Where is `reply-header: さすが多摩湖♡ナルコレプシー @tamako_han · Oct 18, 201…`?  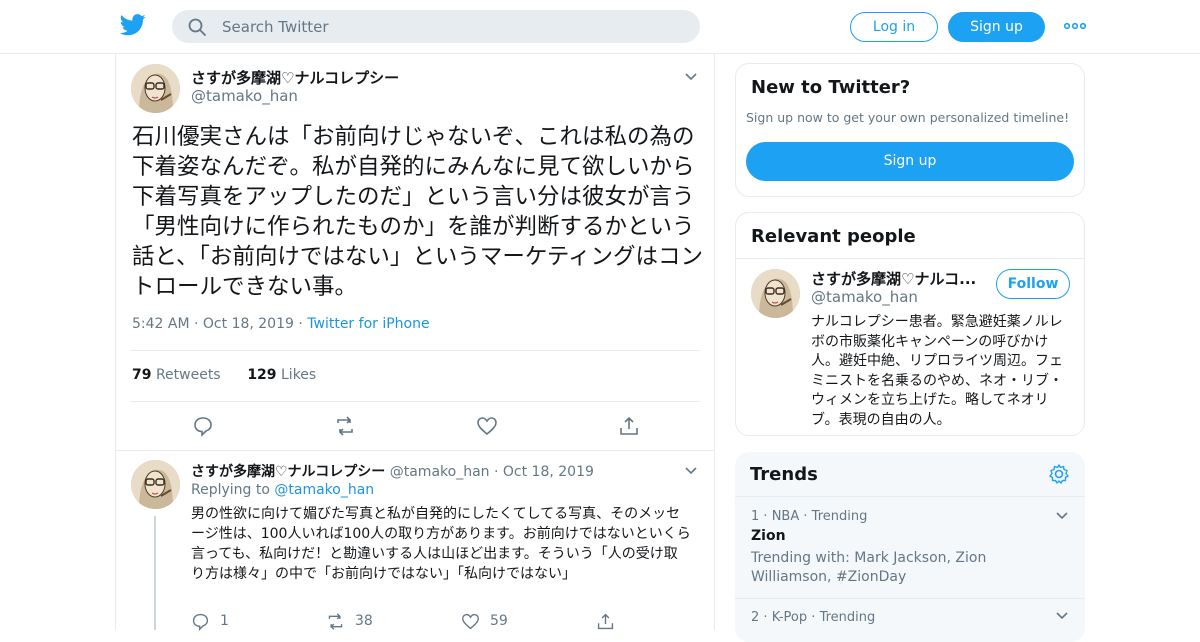 reply-header: さすが多摩湖♡ナルコレプシー @tamako_han · Oct 18, 201… is located at coordinates (392, 471).